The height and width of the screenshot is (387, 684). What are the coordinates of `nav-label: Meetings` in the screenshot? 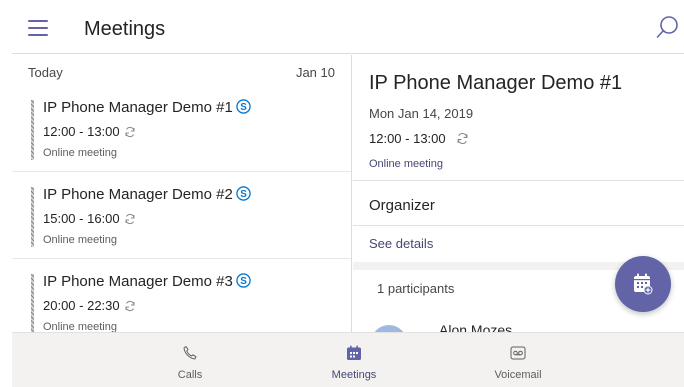 It's located at (354, 375).